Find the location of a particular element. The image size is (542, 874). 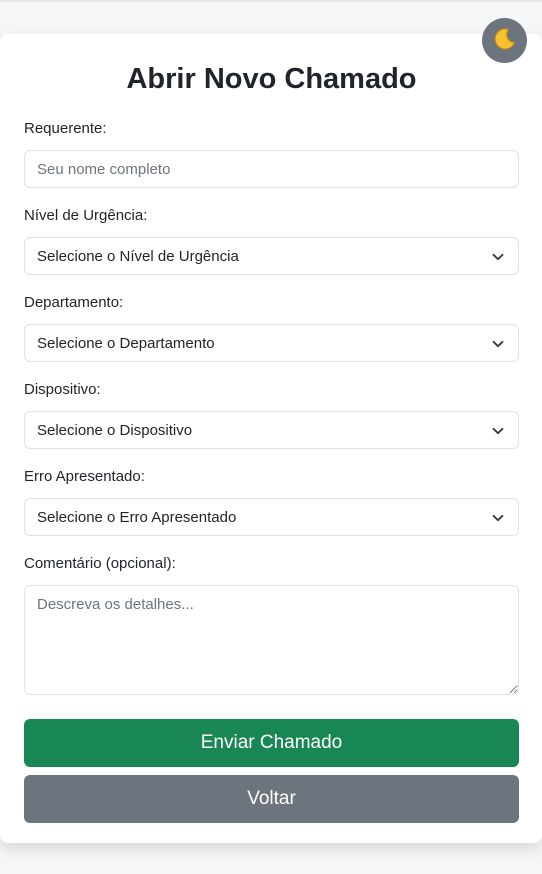

device-field: Dispositivo: Selecione o Dispositivo is located at coordinates (271, 415).